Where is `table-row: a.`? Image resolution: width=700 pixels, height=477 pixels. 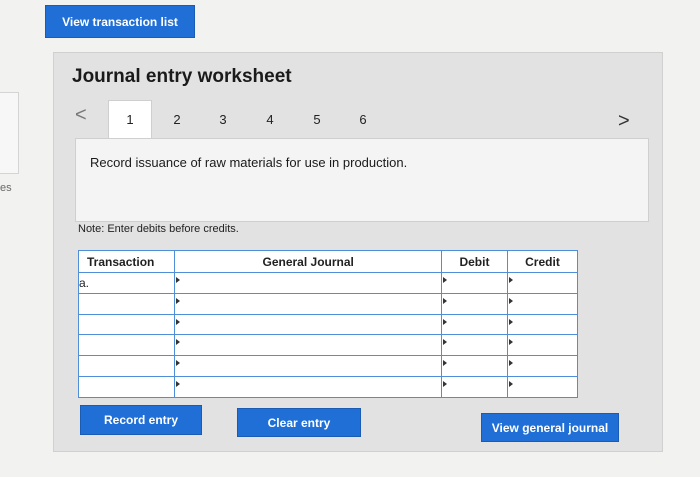
table-row: a. is located at coordinates (328, 283).